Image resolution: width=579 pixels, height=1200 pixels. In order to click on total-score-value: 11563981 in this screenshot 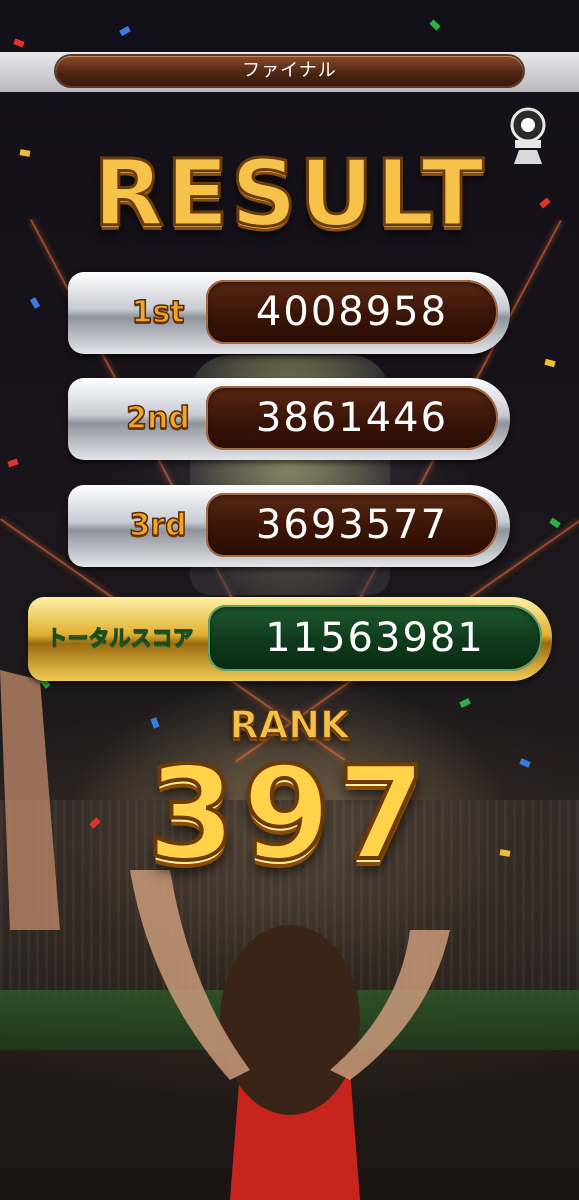, I will do `click(375, 638)`.